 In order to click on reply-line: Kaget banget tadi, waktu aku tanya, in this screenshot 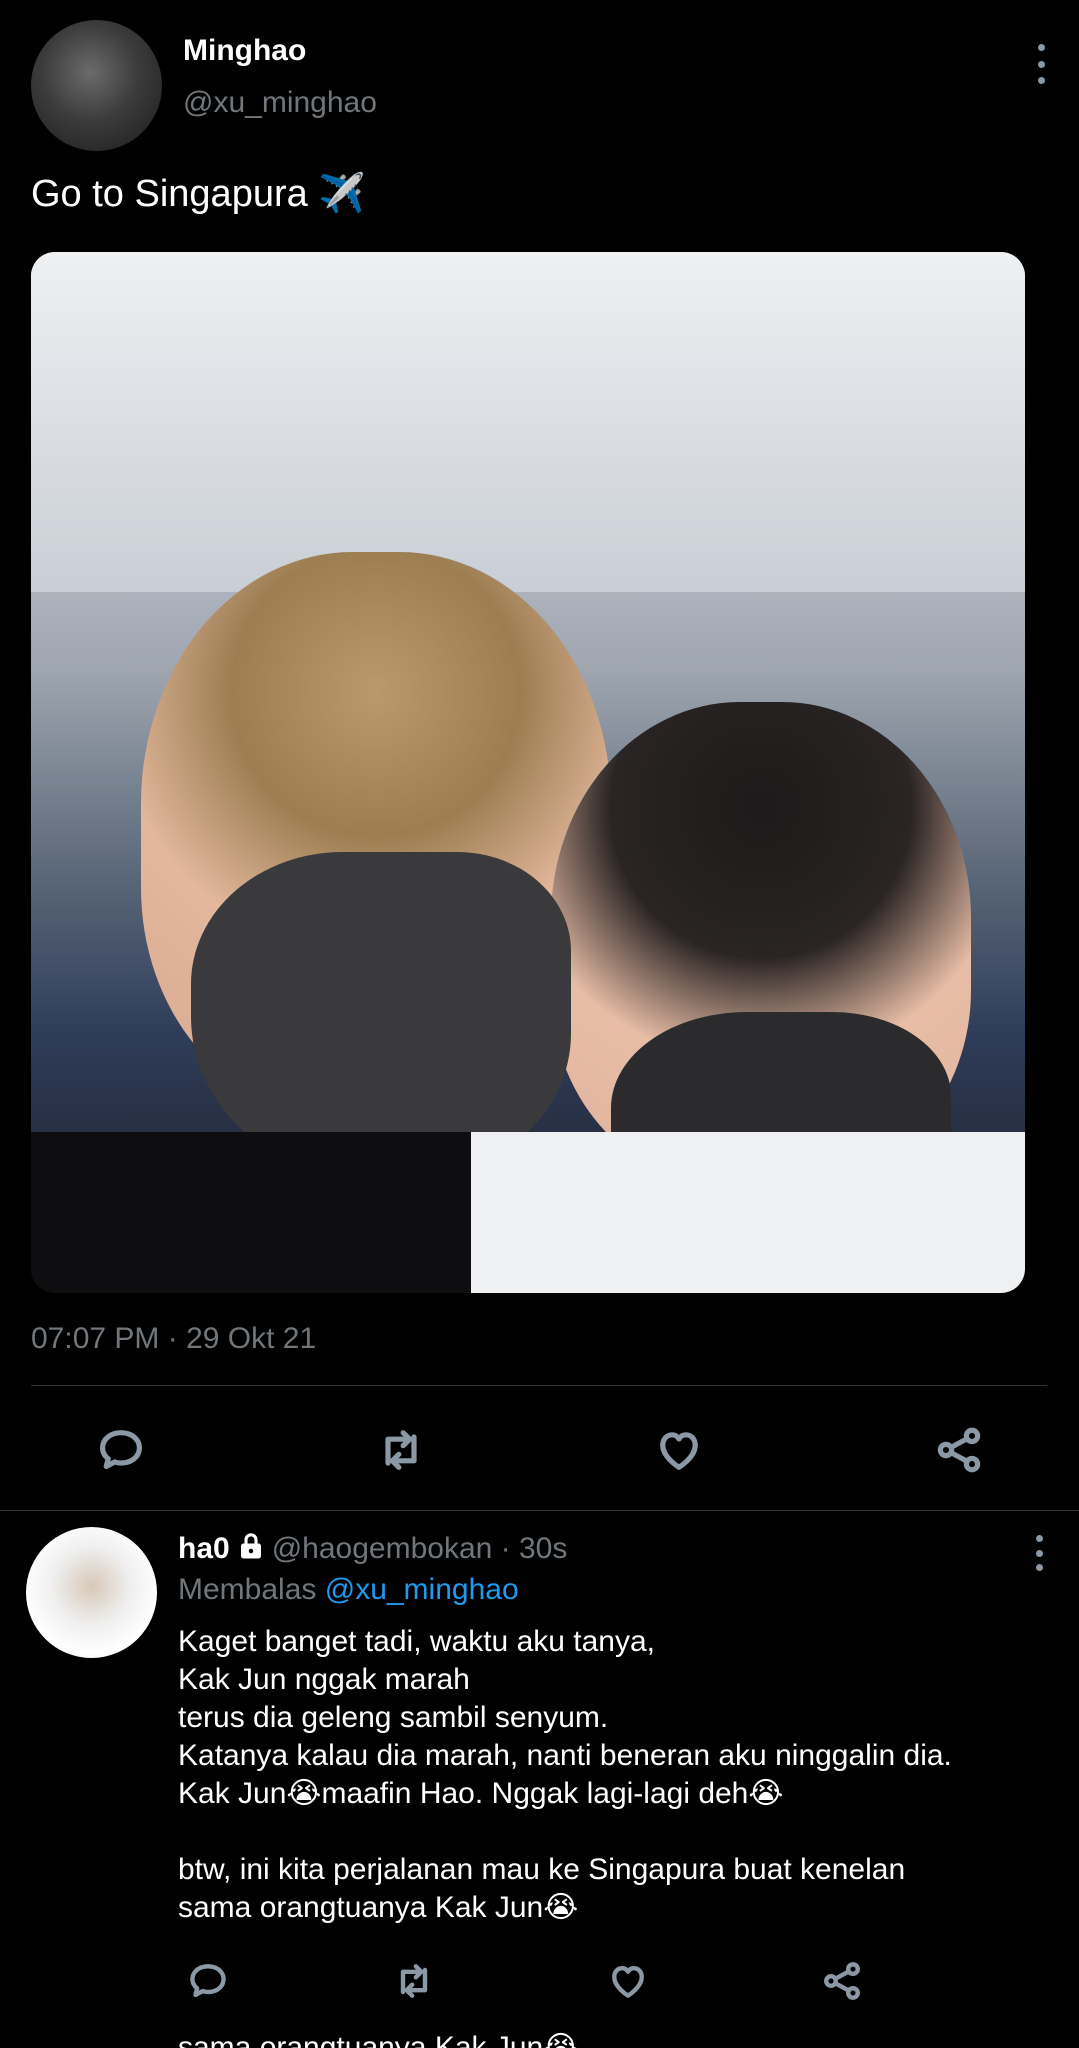, I will do `click(416, 1641)`.